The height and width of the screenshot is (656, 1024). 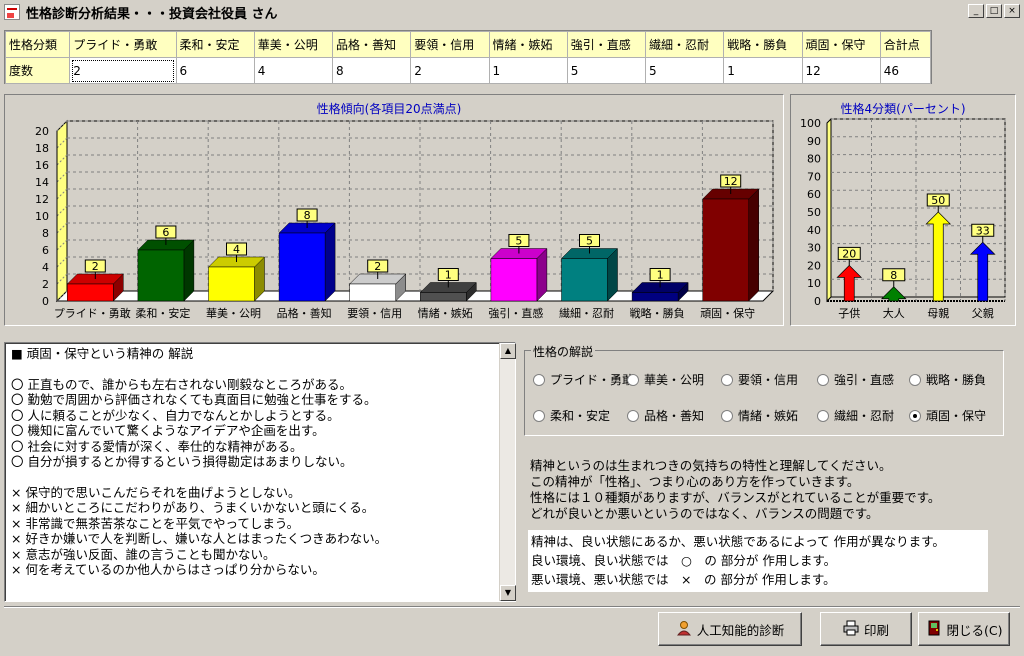 What do you see at coordinates (947, 415) in the screenshot?
I see `radio-option: 頑固・保守` at bounding box center [947, 415].